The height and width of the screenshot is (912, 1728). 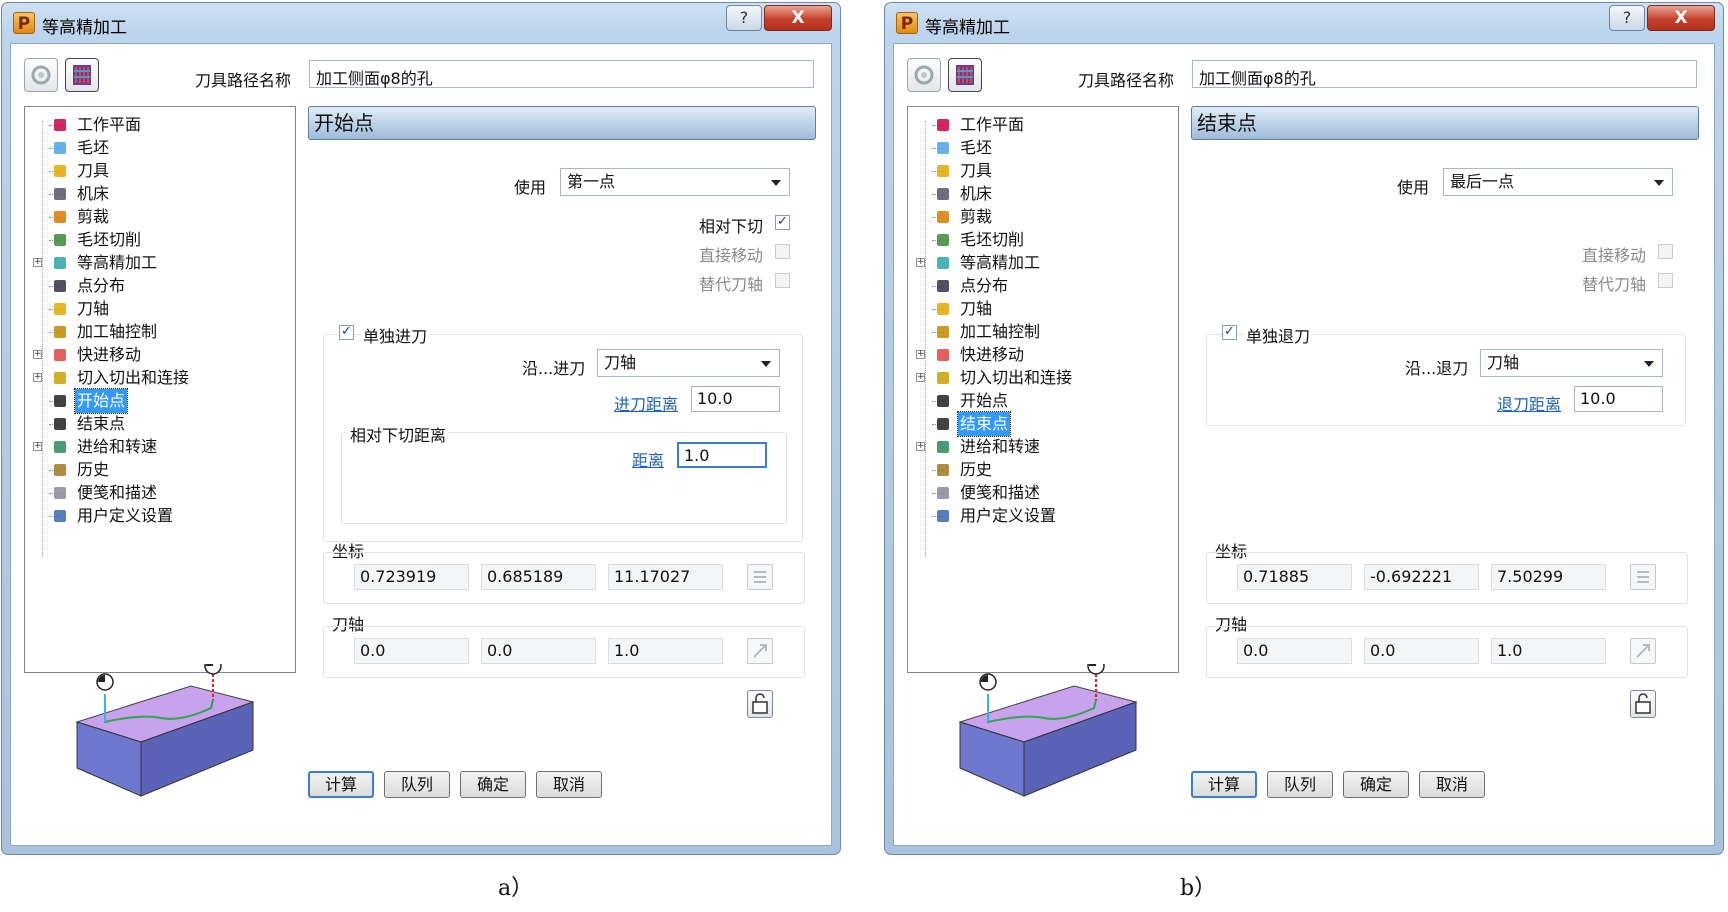 What do you see at coordinates (722, 455) in the screenshot?
I see `plunge-distance-input: 1.0` at bounding box center [722, 455].